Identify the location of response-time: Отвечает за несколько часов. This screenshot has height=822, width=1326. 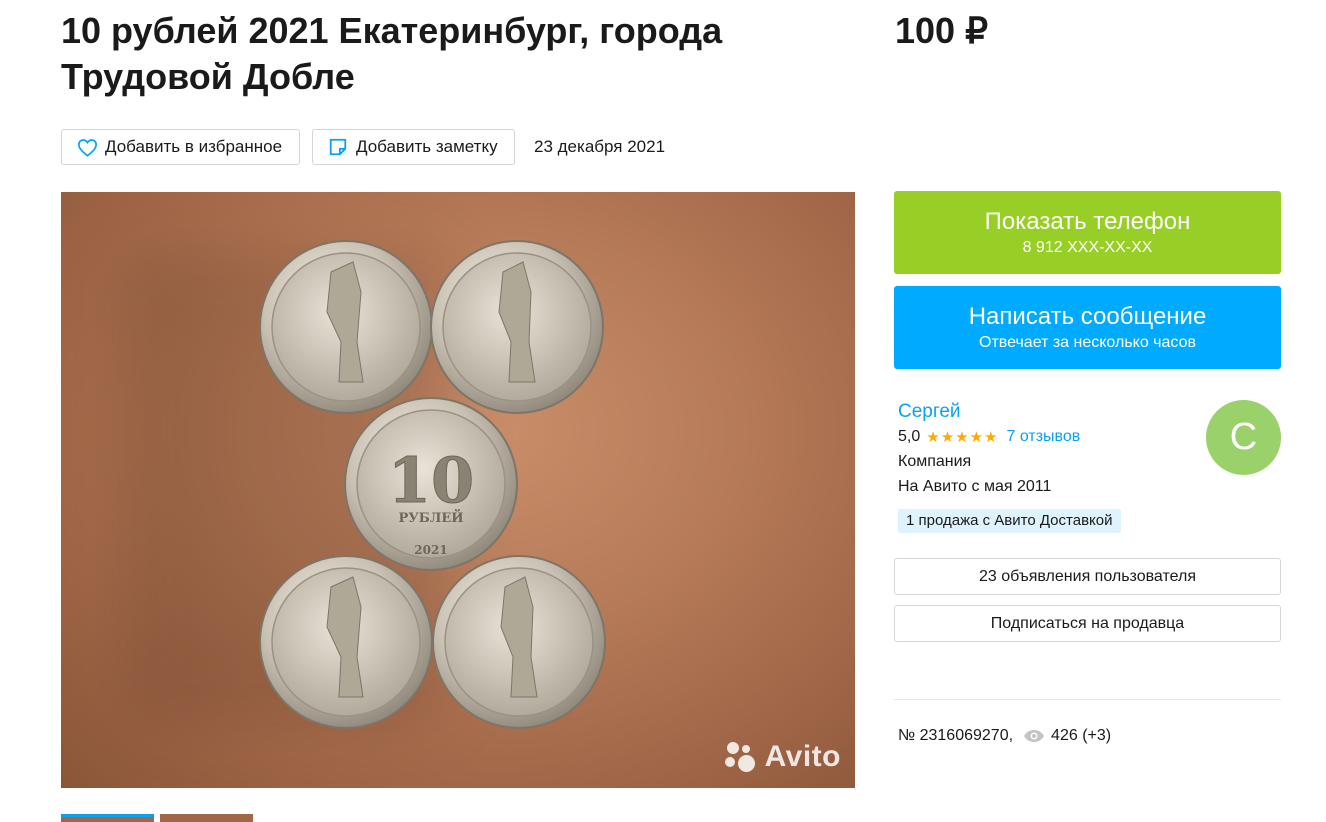
(1087, 342).